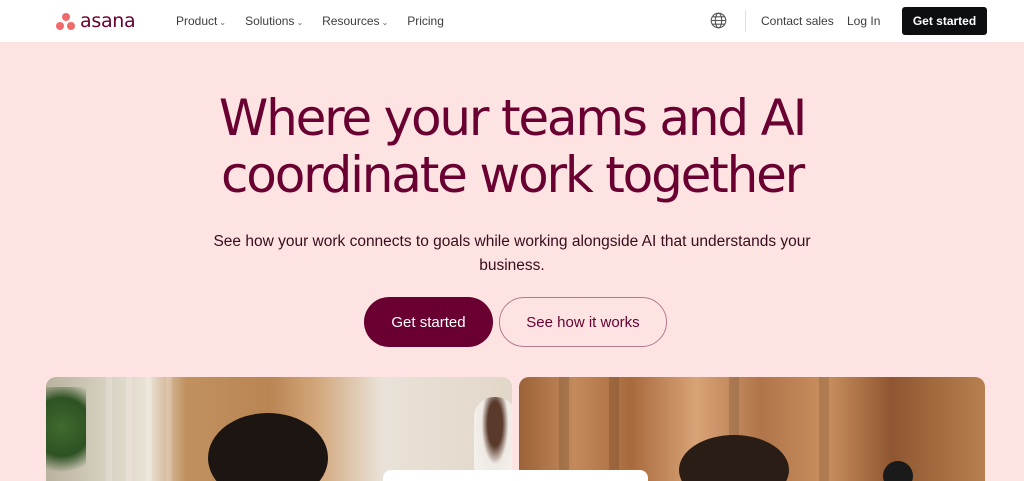 Image resolution: width=1024 pixels, height=481 pixels. Describe the element at coordinates (351, 21) in the screenshot. I see `nav-resources-label: Resources` at that location.